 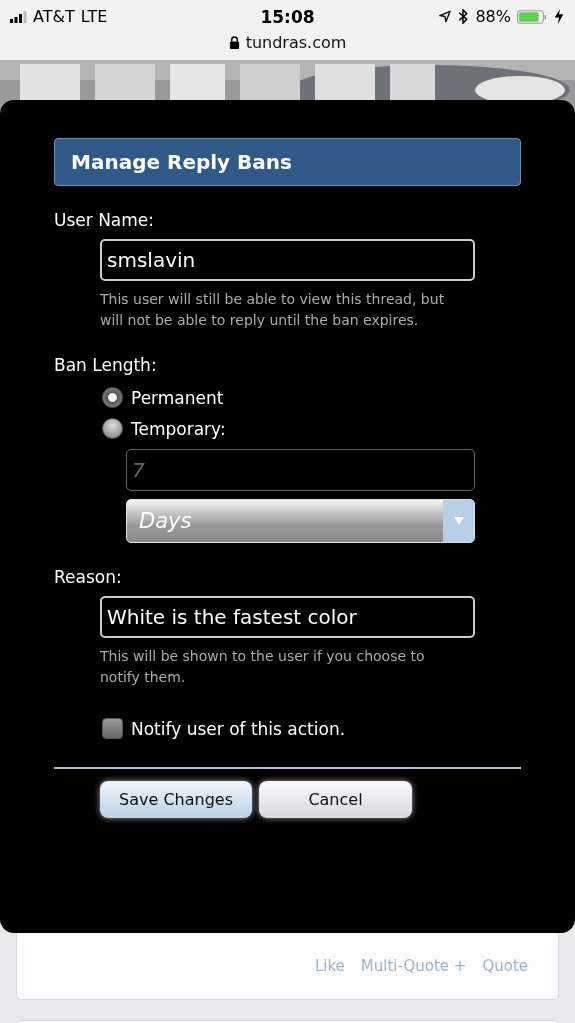 What do you see at coordinates (88, 577) in the screenshot?
I see `field-label: Reason:` at bounding box center [88, 577].